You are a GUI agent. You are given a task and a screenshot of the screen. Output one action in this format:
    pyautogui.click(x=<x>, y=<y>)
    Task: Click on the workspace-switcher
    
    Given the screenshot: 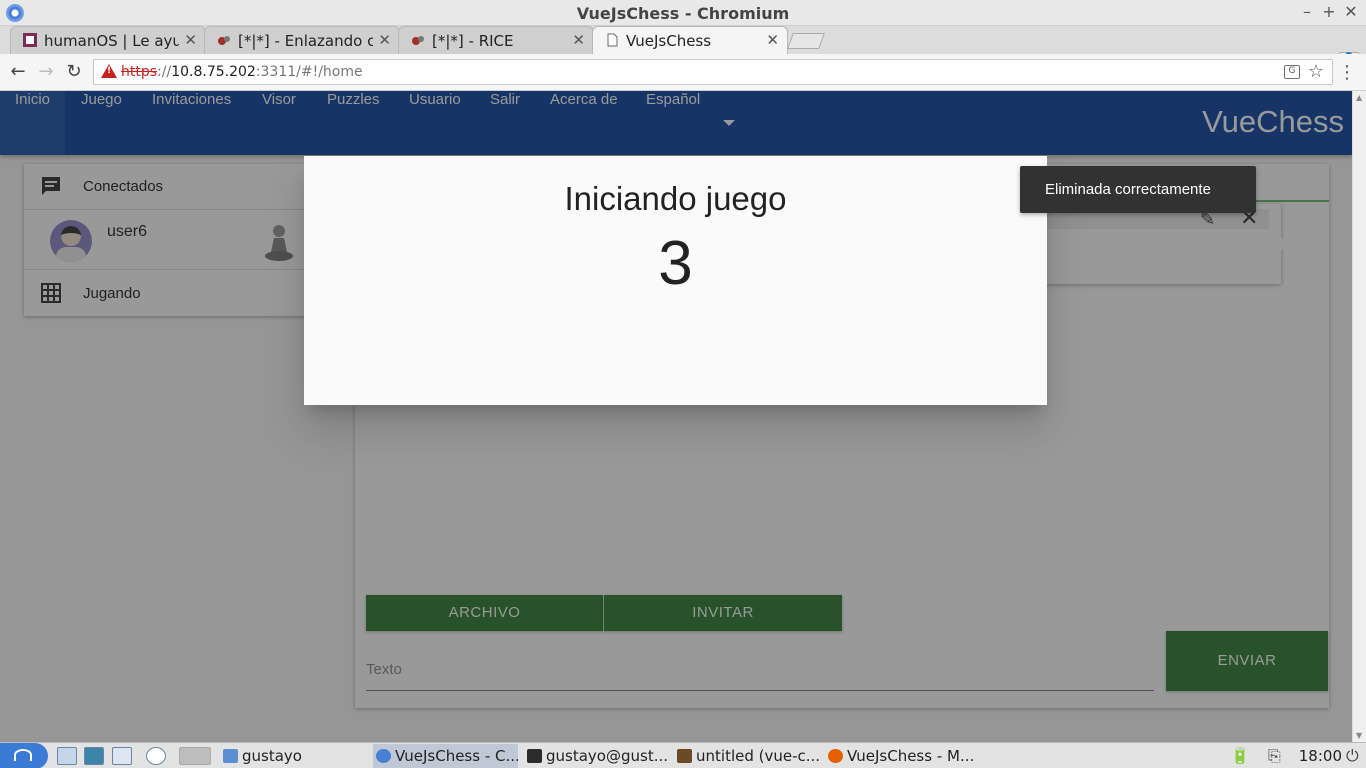 What is the action you would take?
    pyautogui.click(x=195, y=756)
    